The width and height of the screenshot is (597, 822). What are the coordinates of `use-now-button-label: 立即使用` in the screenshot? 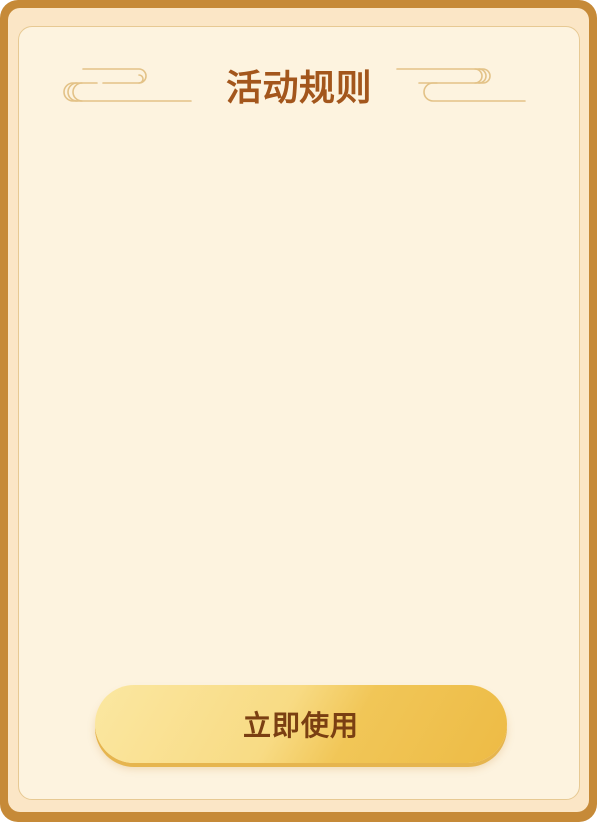 It's located at (300, 725).